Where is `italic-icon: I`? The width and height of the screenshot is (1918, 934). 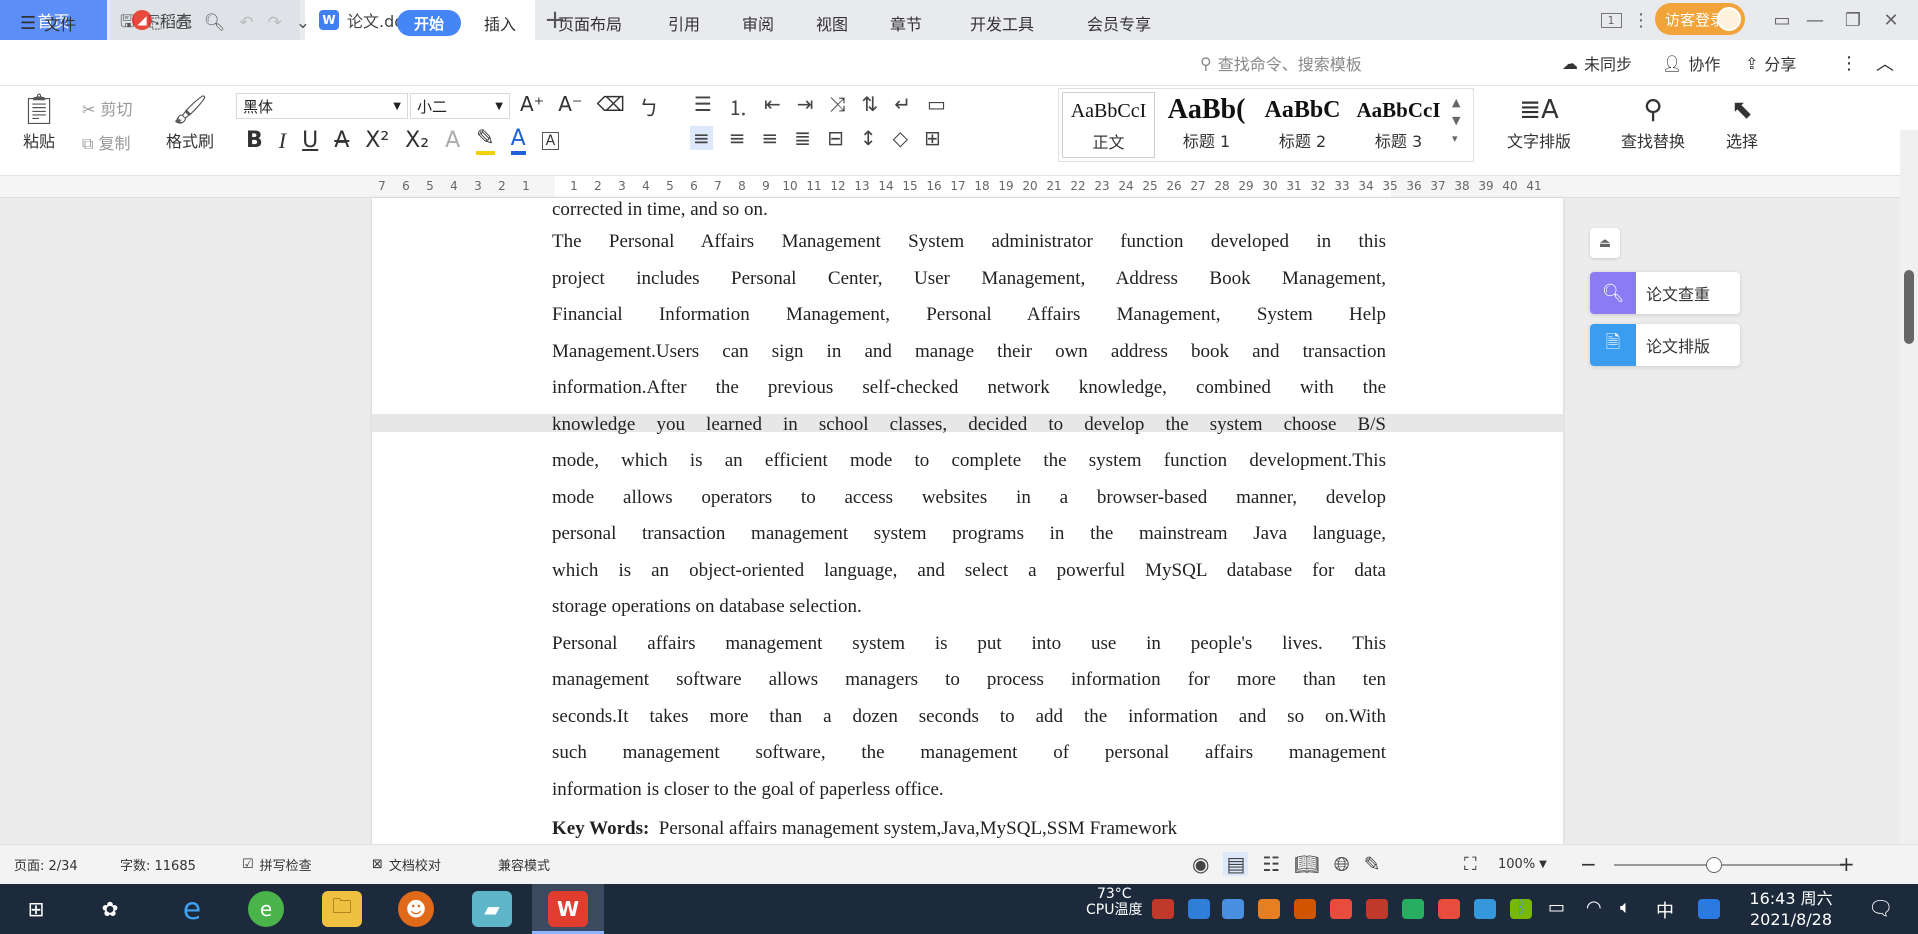
italic-icon: I is located at coordinates (282, 141).